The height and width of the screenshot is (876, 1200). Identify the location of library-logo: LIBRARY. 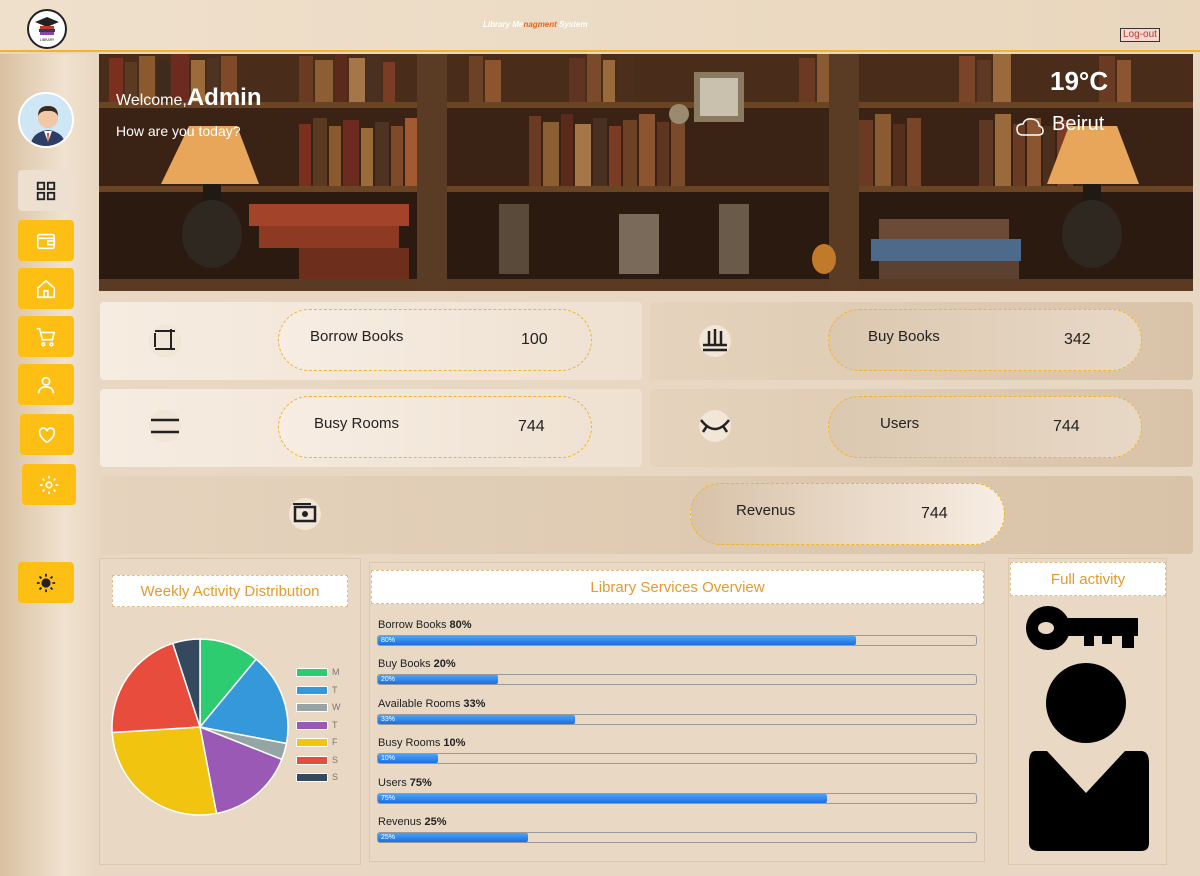
(47, 29).